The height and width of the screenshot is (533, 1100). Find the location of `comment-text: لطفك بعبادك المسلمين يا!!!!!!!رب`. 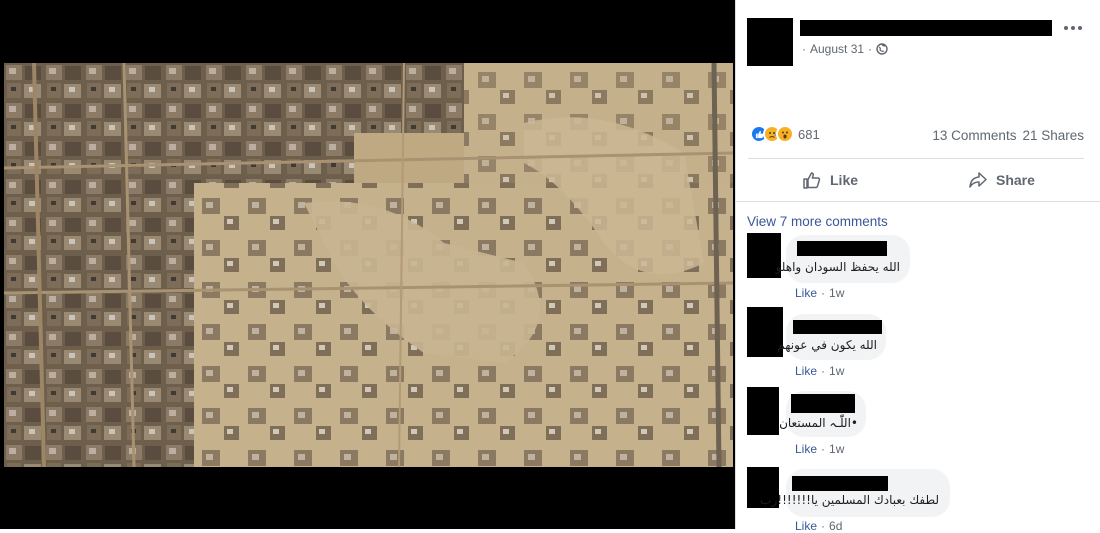

comment-text: لطفك بعبادك المسلمين يا!!!!!!!رب is located at coordinates (849, 500).